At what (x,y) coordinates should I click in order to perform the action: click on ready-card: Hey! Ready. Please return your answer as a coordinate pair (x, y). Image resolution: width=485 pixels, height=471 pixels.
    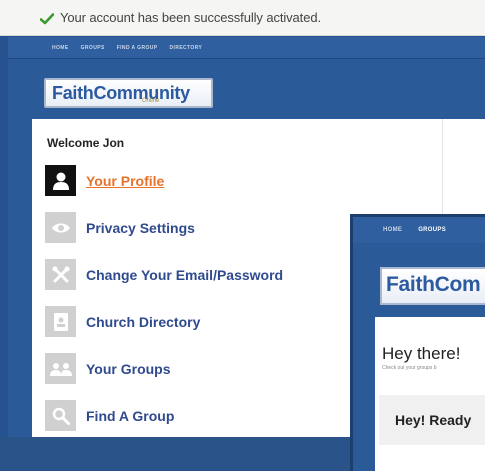
    Looking at the image, I should click on (432, 420).